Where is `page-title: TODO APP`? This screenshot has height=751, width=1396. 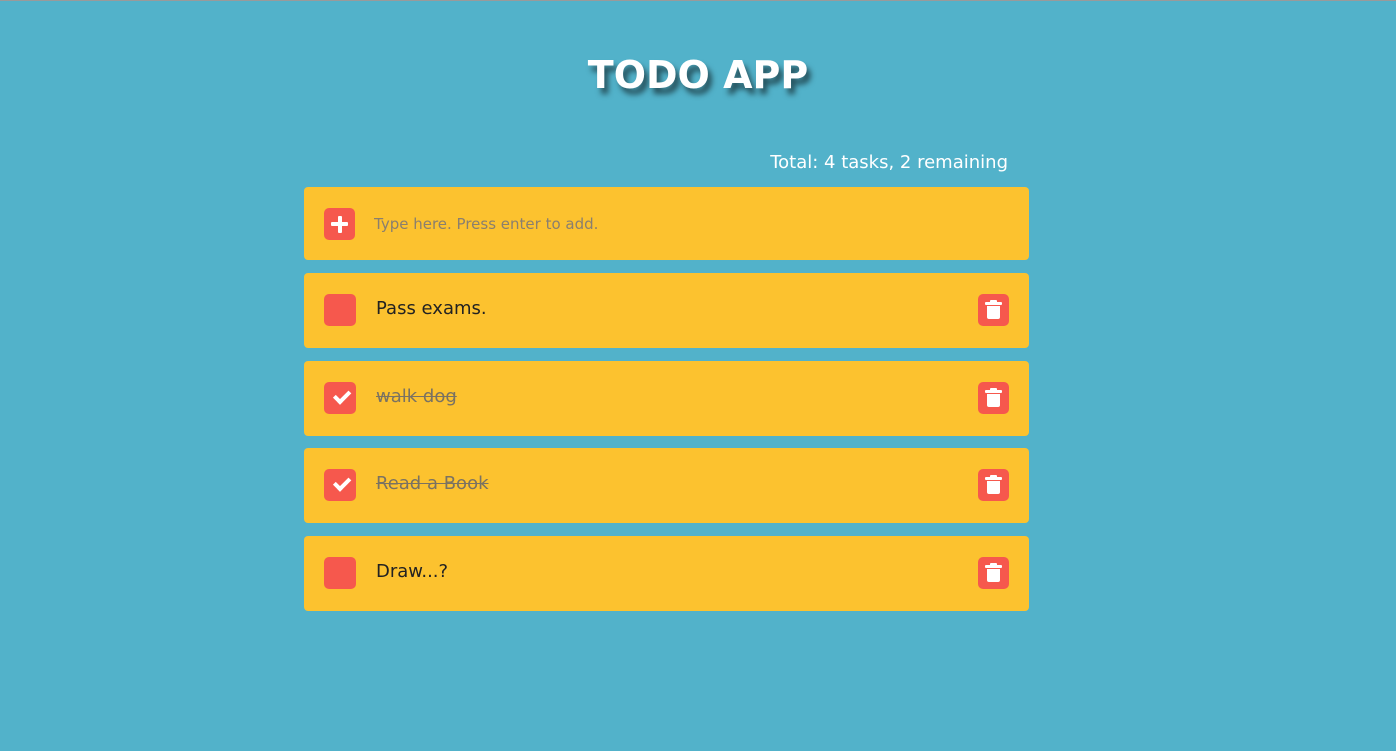 page-title: TODO APP is located at coordinates (698, 75).